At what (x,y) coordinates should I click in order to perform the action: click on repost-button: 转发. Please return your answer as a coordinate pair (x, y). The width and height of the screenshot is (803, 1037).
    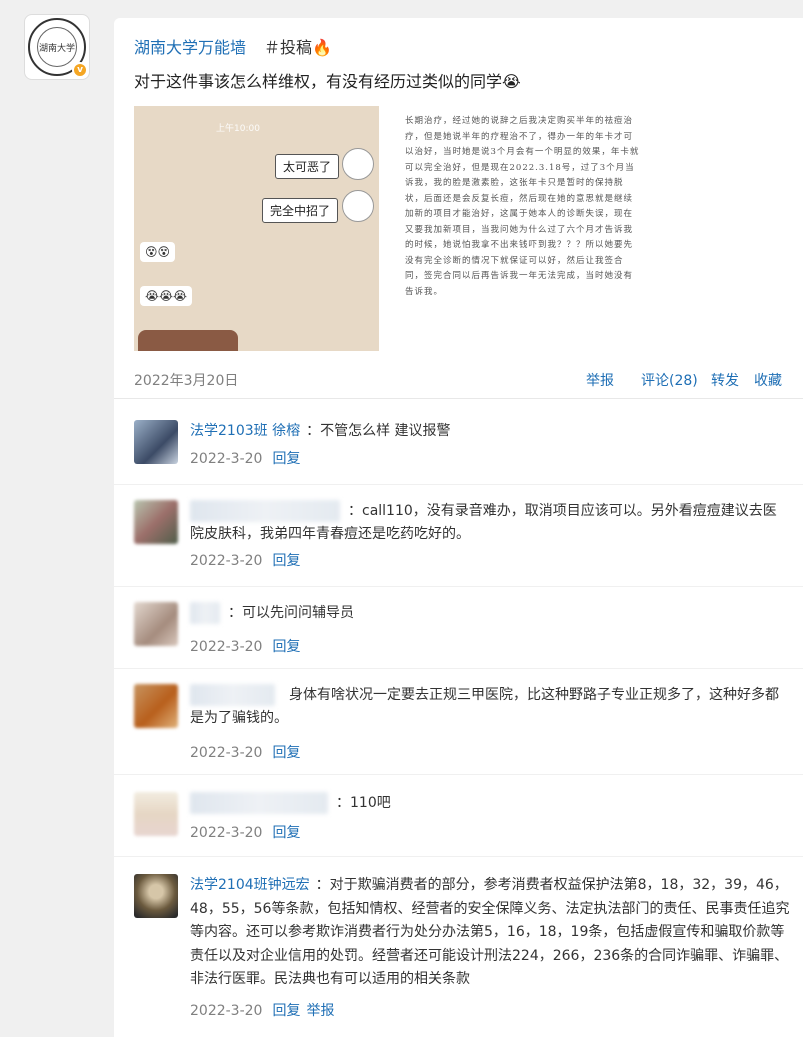
    Looking at the image, I should click on (725, 380).